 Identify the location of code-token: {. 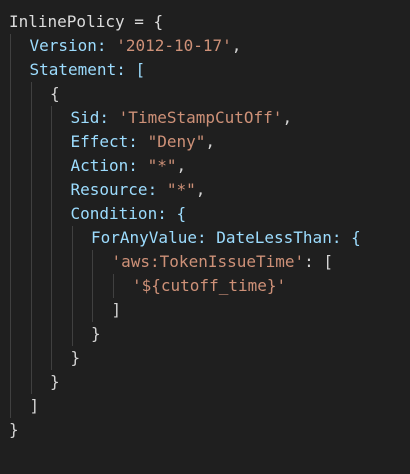
(55, 93).